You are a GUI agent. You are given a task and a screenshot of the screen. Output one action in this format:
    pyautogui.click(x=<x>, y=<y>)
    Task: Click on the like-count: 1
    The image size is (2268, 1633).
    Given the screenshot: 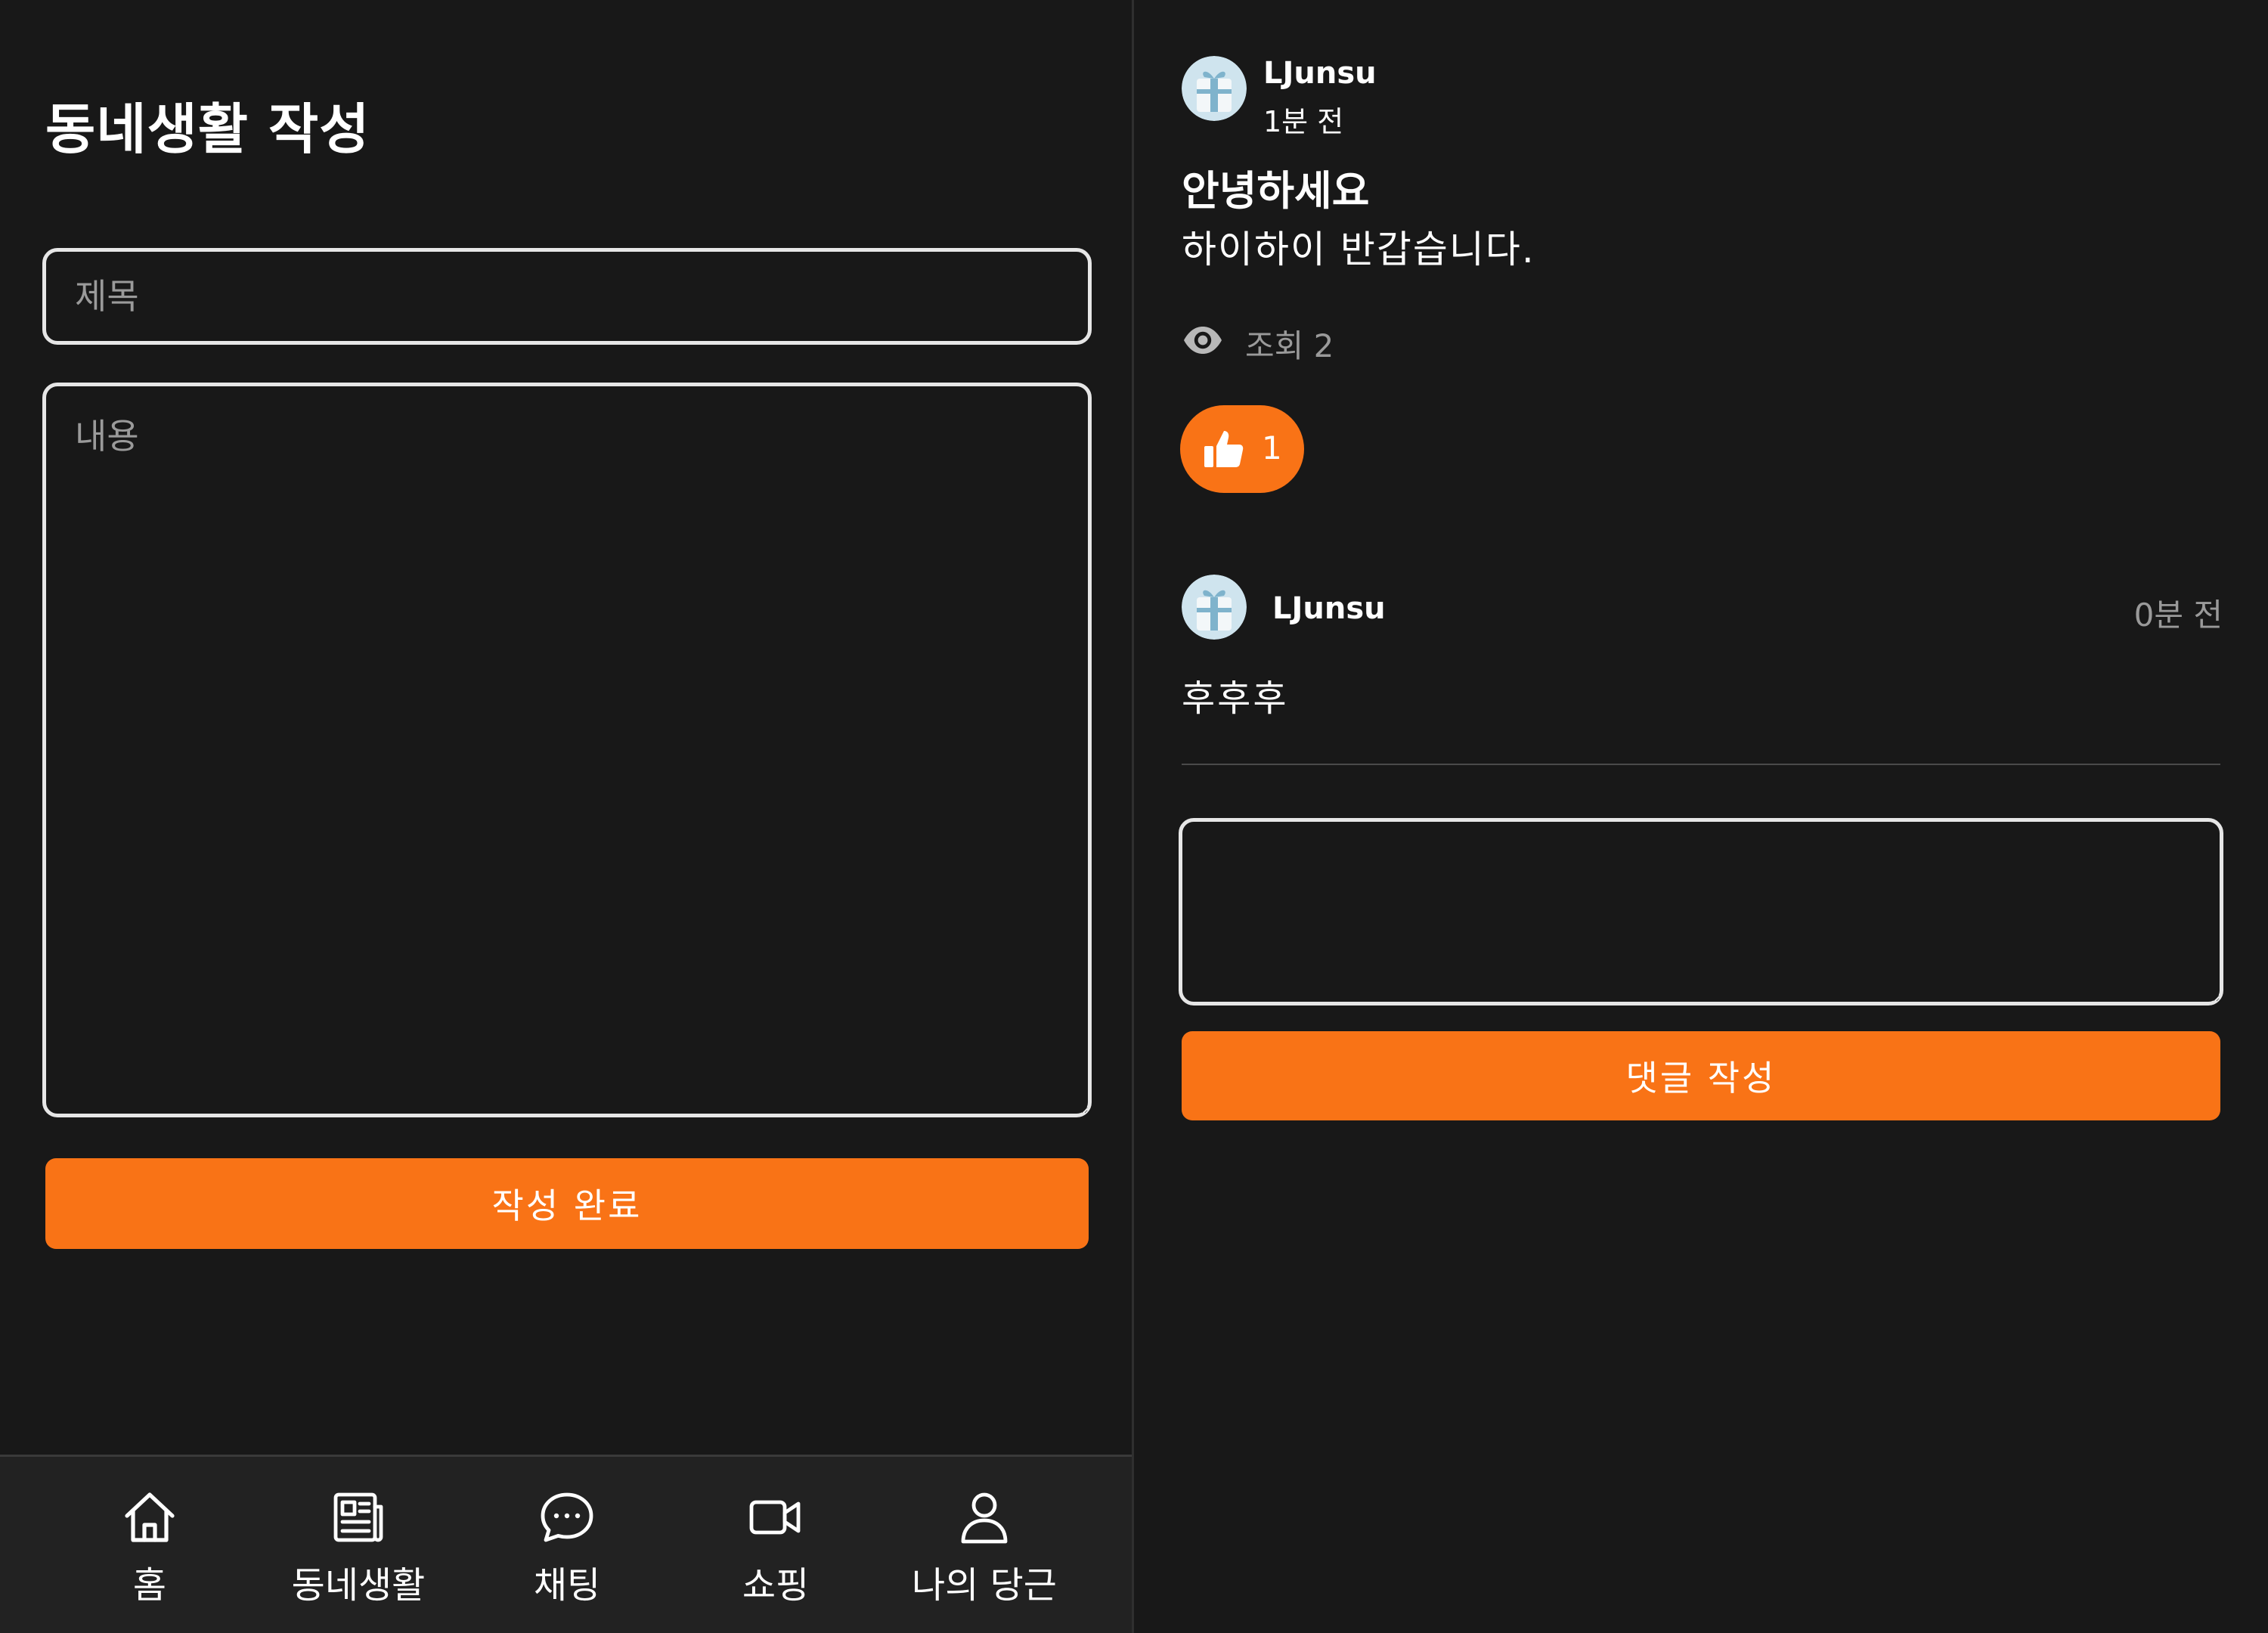 What is the action you would take?
    pyautogui.click(x=1272, y=447)
    